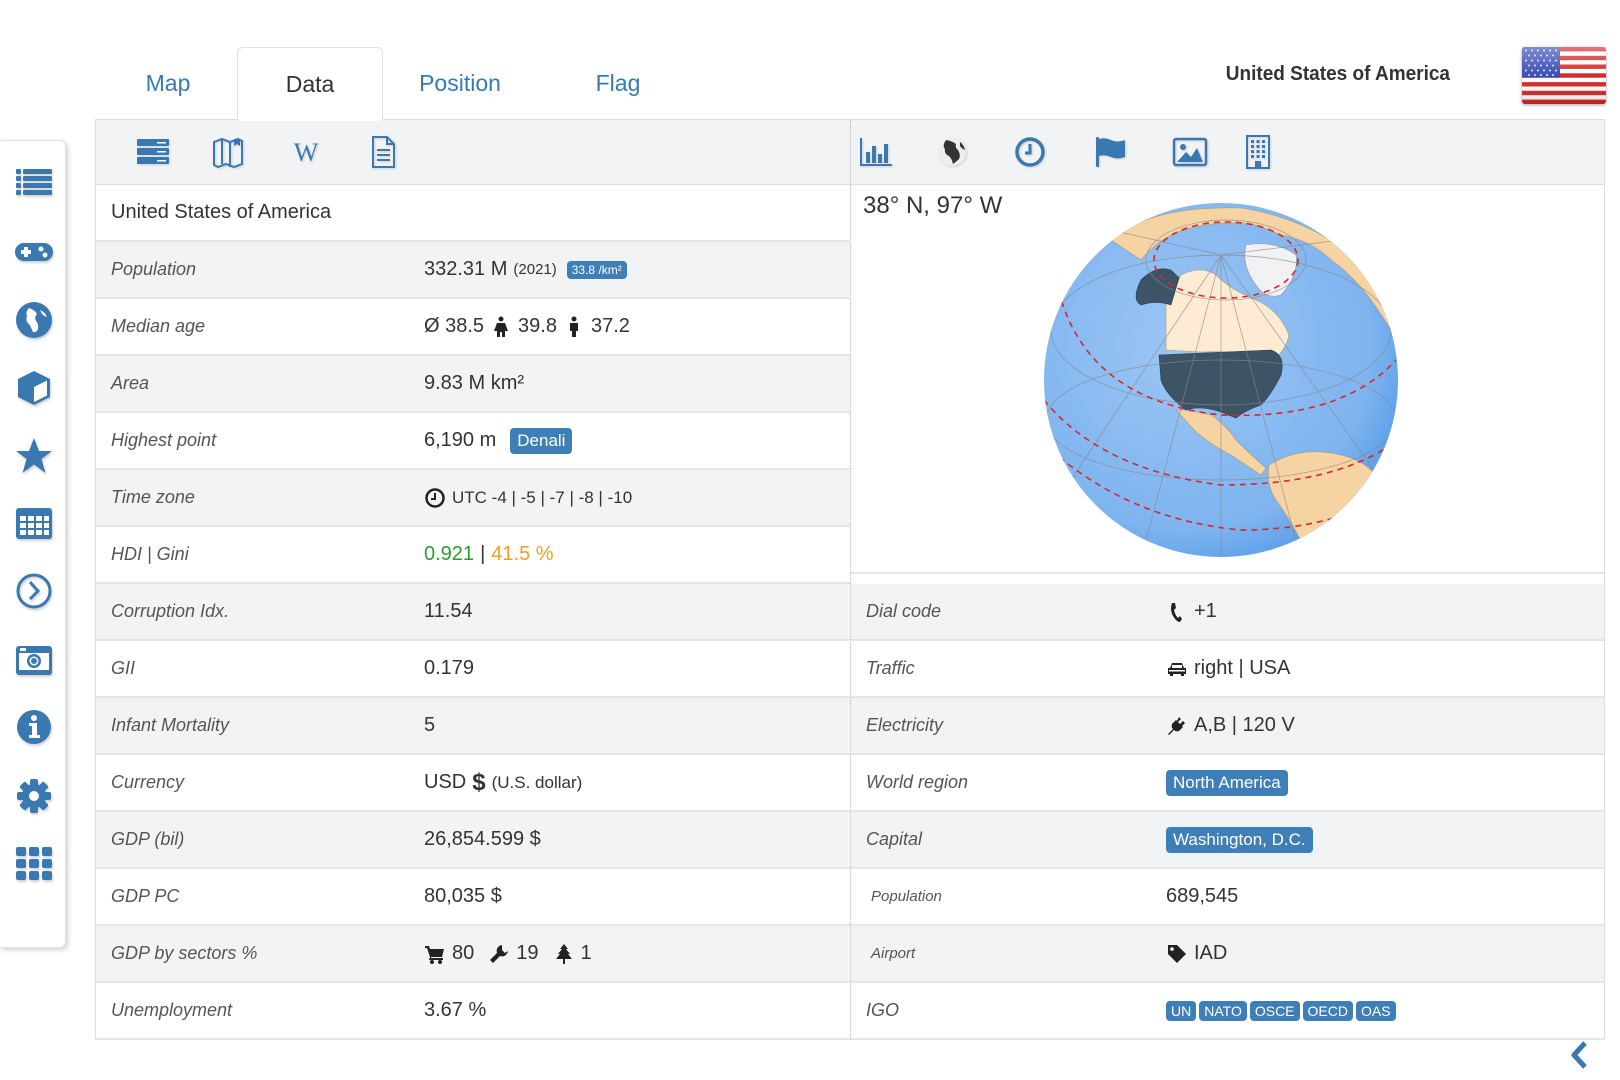 The width and height of the screenshot is (1620, 1080). Describe the element at coordinates (541, 440) in the screenshot. I see `highest-point-badge: Denali` at that location.